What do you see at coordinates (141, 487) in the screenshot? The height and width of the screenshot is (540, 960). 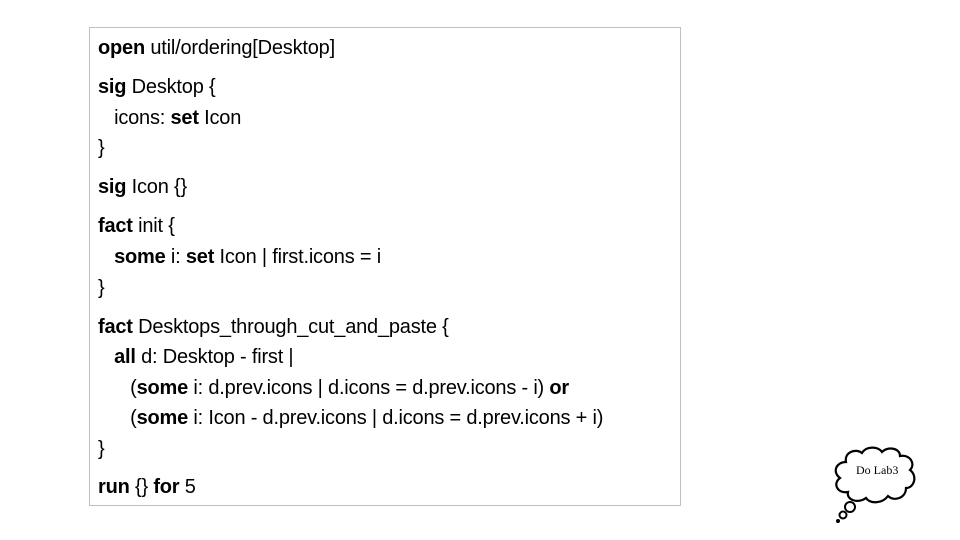 I see `code-text: {}` at bounding box center [141, 487].